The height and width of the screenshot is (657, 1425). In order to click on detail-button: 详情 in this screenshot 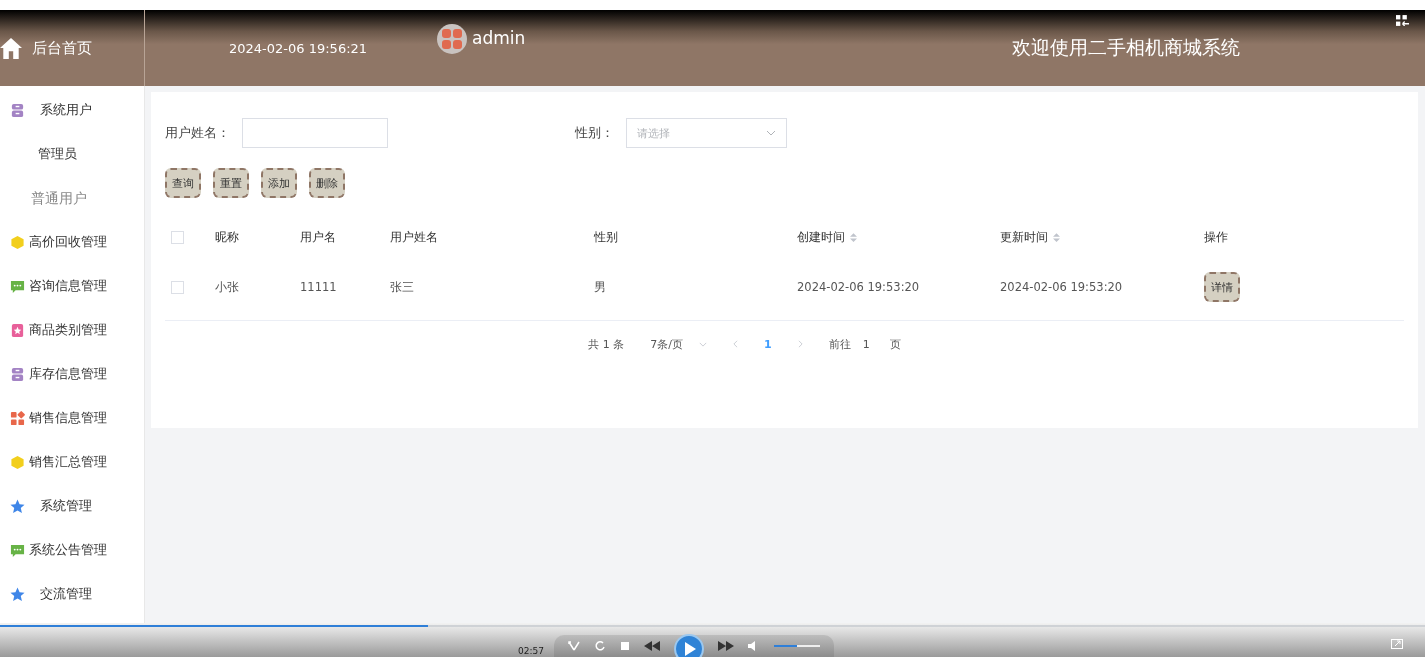, I will do `click(1222, 287)`.